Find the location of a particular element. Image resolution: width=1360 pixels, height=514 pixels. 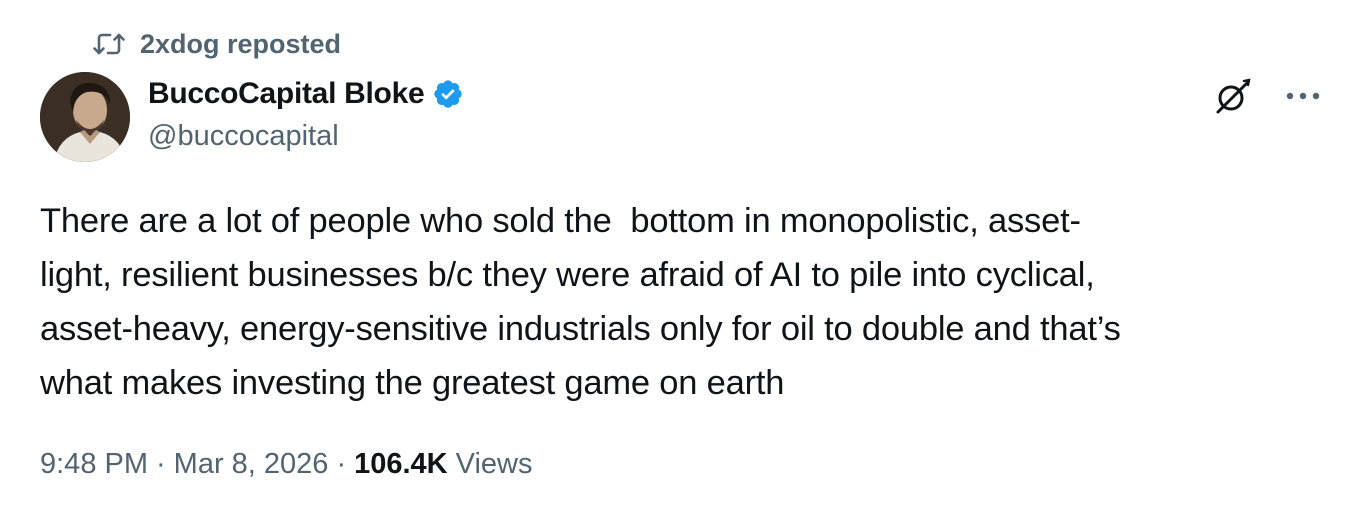

repost-context: 2xdog reposted is located at coordinates (216, 44).